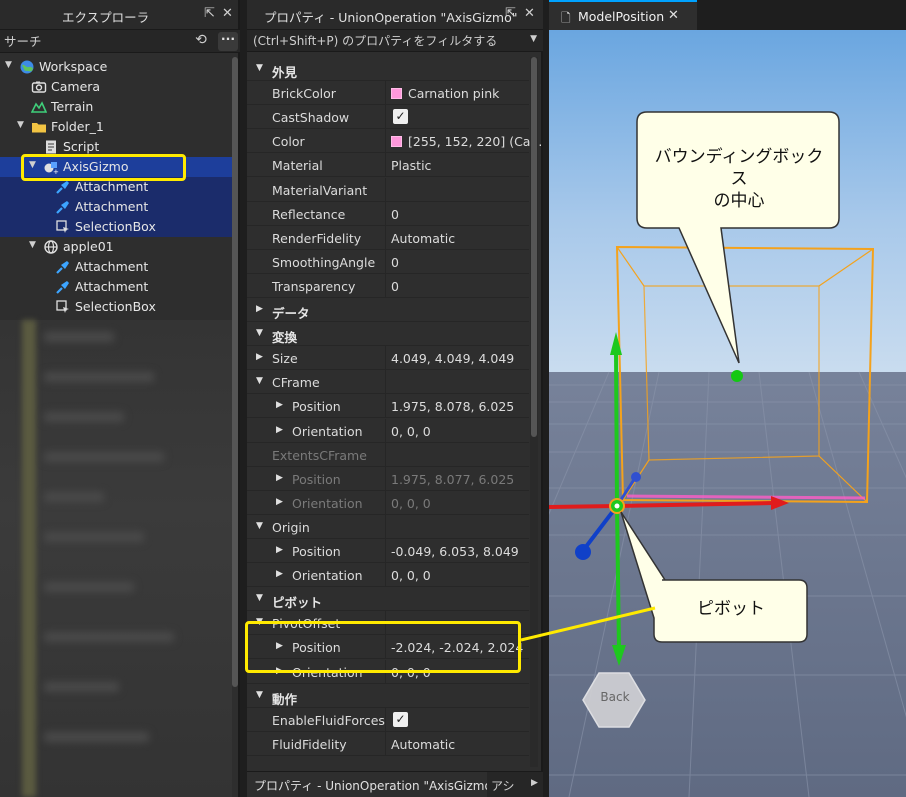 The image size is (906, 797). I want to click on property-category: ▼ 外見, so click(388, 69).